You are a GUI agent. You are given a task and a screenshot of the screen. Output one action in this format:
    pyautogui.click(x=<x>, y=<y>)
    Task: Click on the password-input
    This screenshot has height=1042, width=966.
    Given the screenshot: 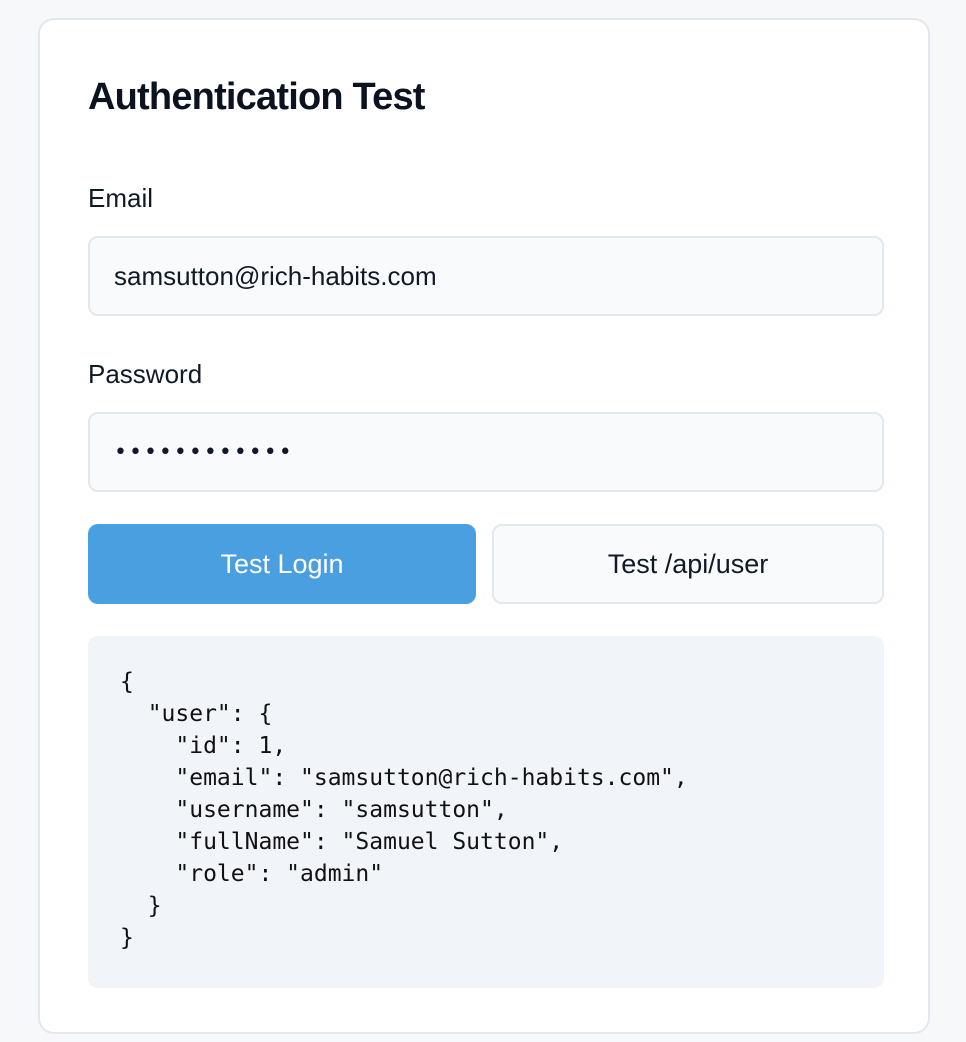 What is the action you would take?
    pyautogui.click(x=486, y=452)
    